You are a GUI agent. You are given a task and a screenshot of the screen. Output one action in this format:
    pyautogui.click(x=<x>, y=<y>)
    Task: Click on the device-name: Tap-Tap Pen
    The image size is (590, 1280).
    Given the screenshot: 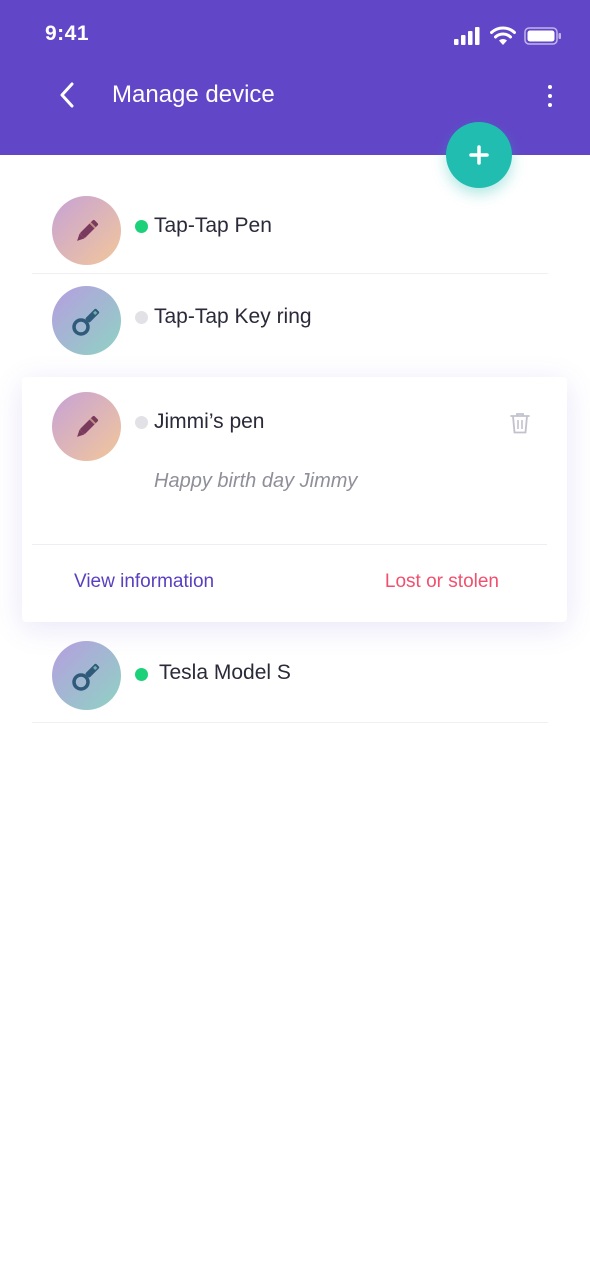 What is the action you would take?
    pyautogui.click(x=213, y=225)
    